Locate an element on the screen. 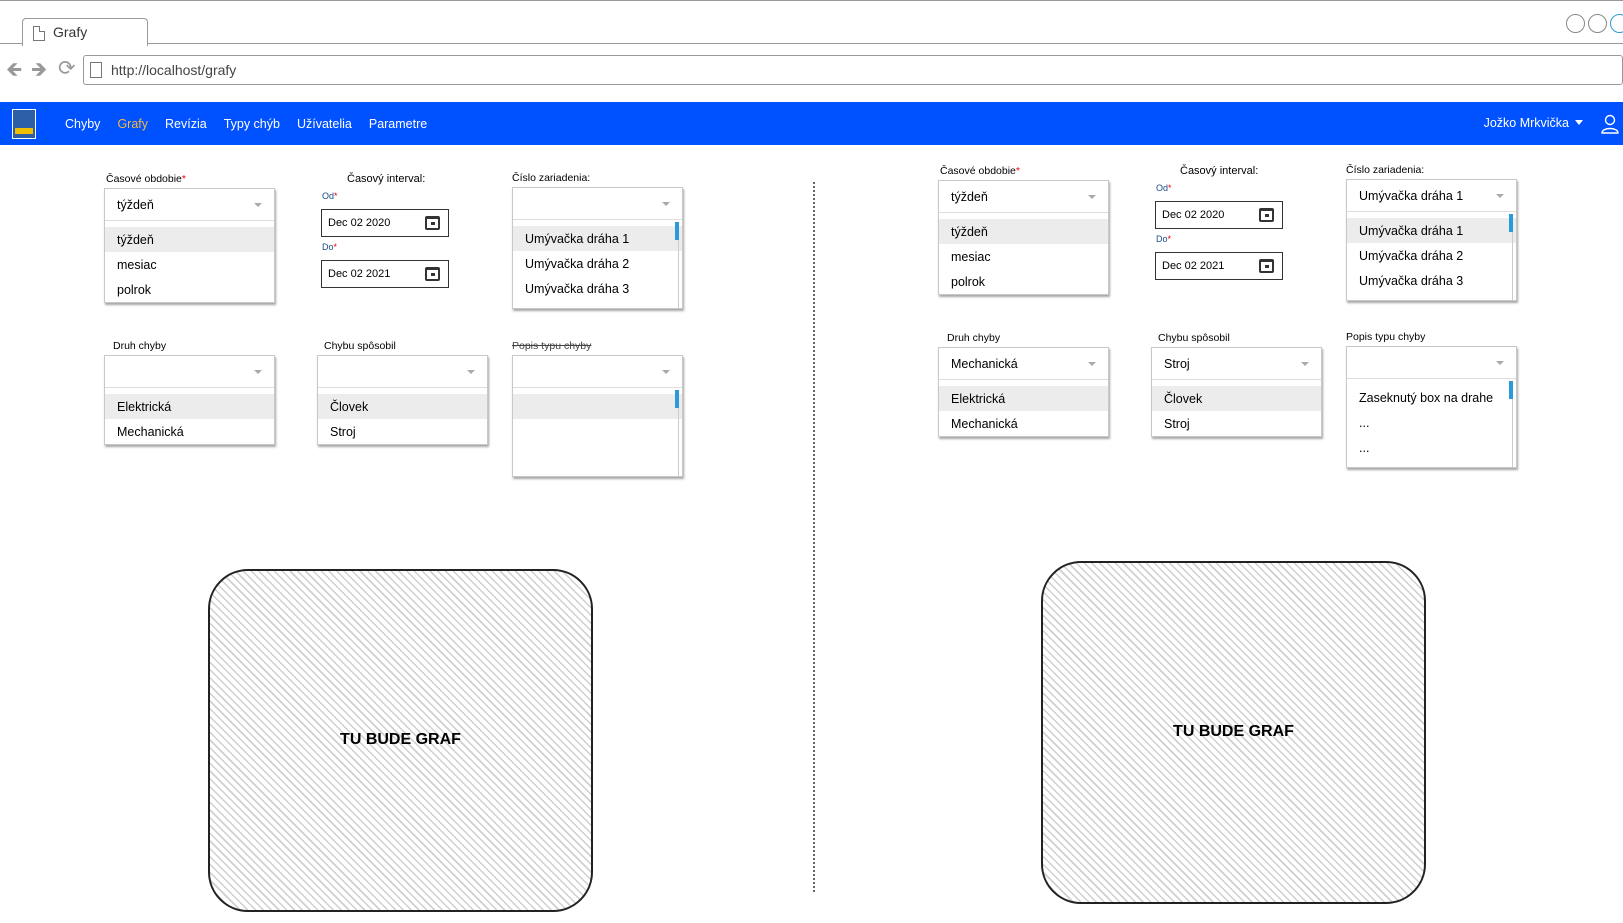 The height and width of the screenshot is (923, 1623). fault-type-value: Mechanická is located at coordinates (984, 364).